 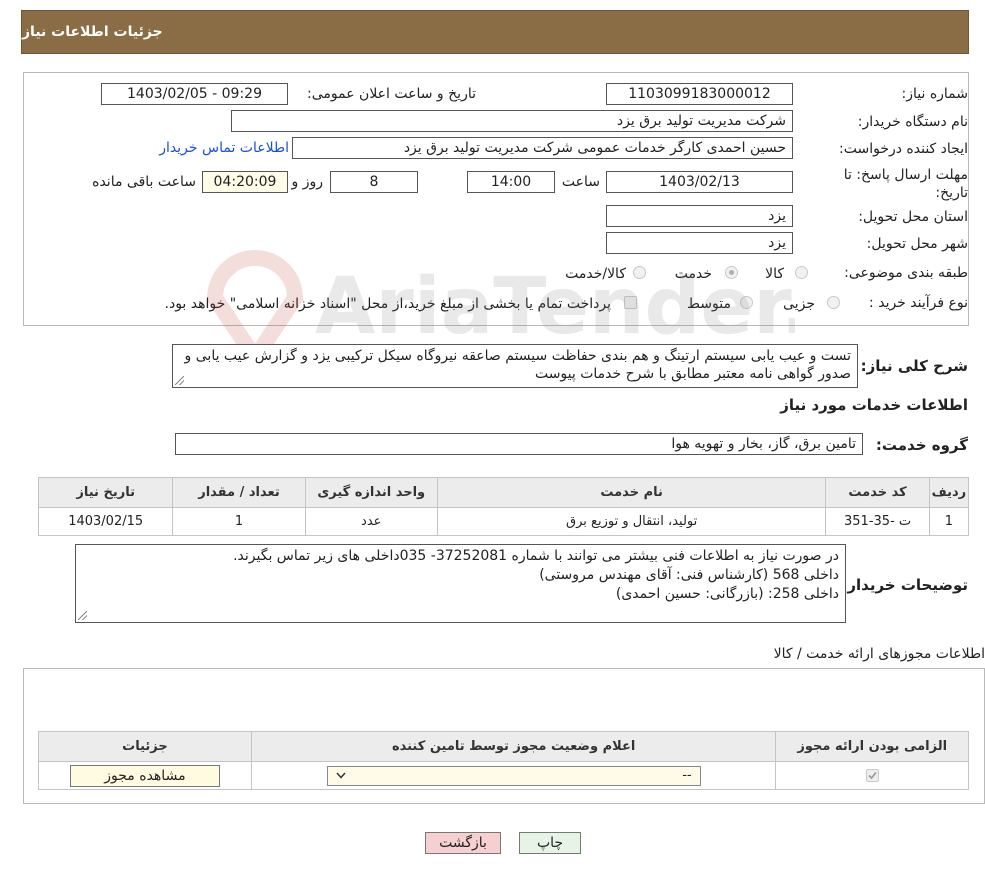 What do you see at coordinates (921, 445) in the screenshot?
I see `service-group-label: گروه خدمت:` at bounding box center [921, 445].